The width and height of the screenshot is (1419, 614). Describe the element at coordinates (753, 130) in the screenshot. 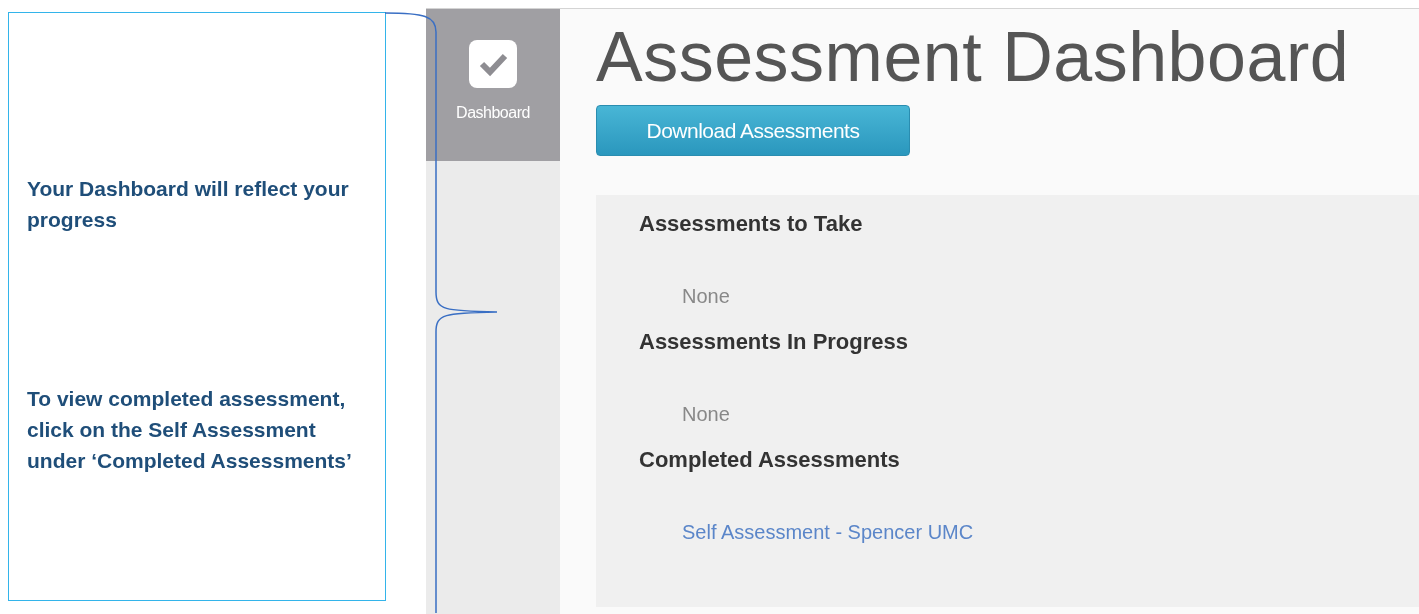

I see `download-button: Download Assessments` at that location.